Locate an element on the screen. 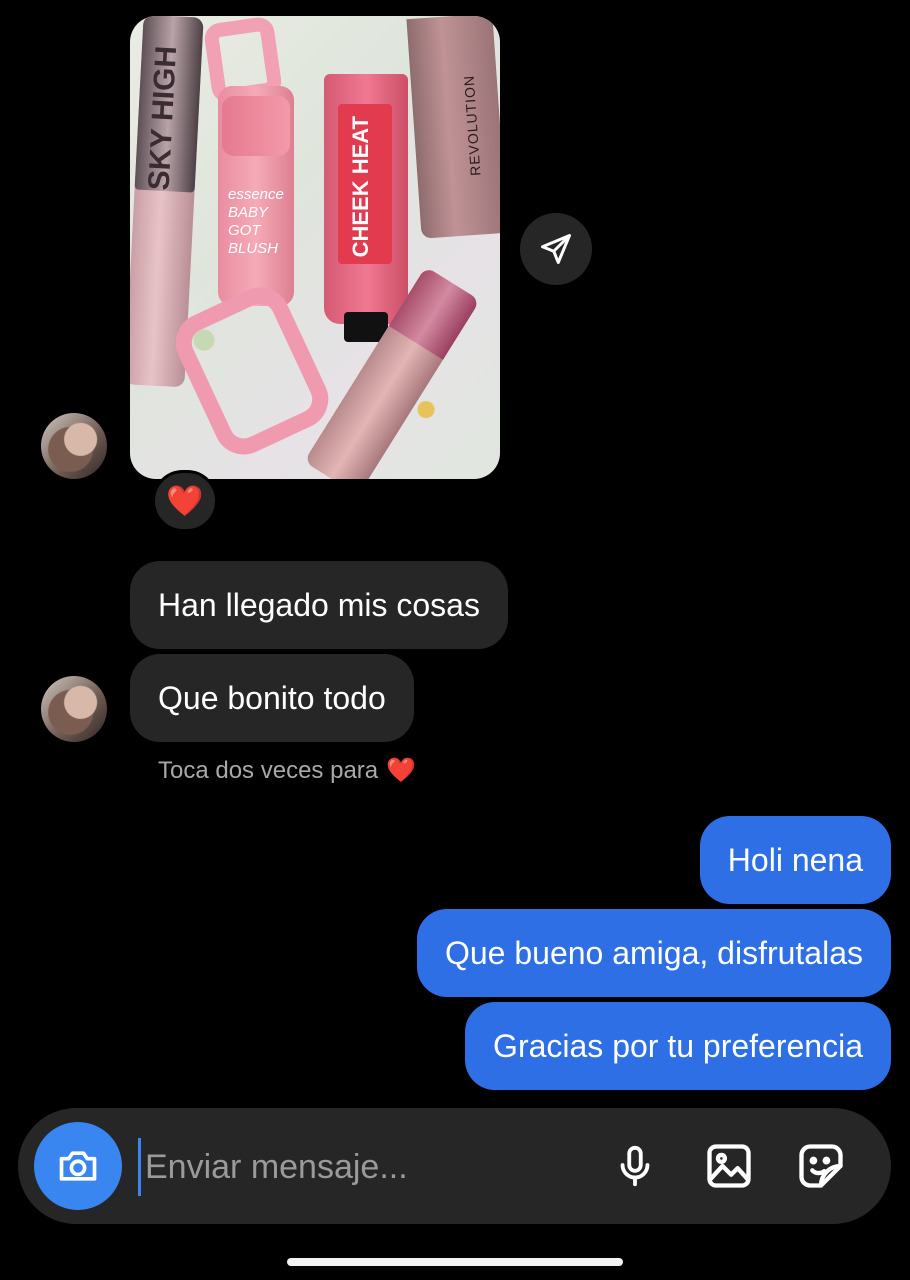  gallery-button is located at coordinates (729, 1166).